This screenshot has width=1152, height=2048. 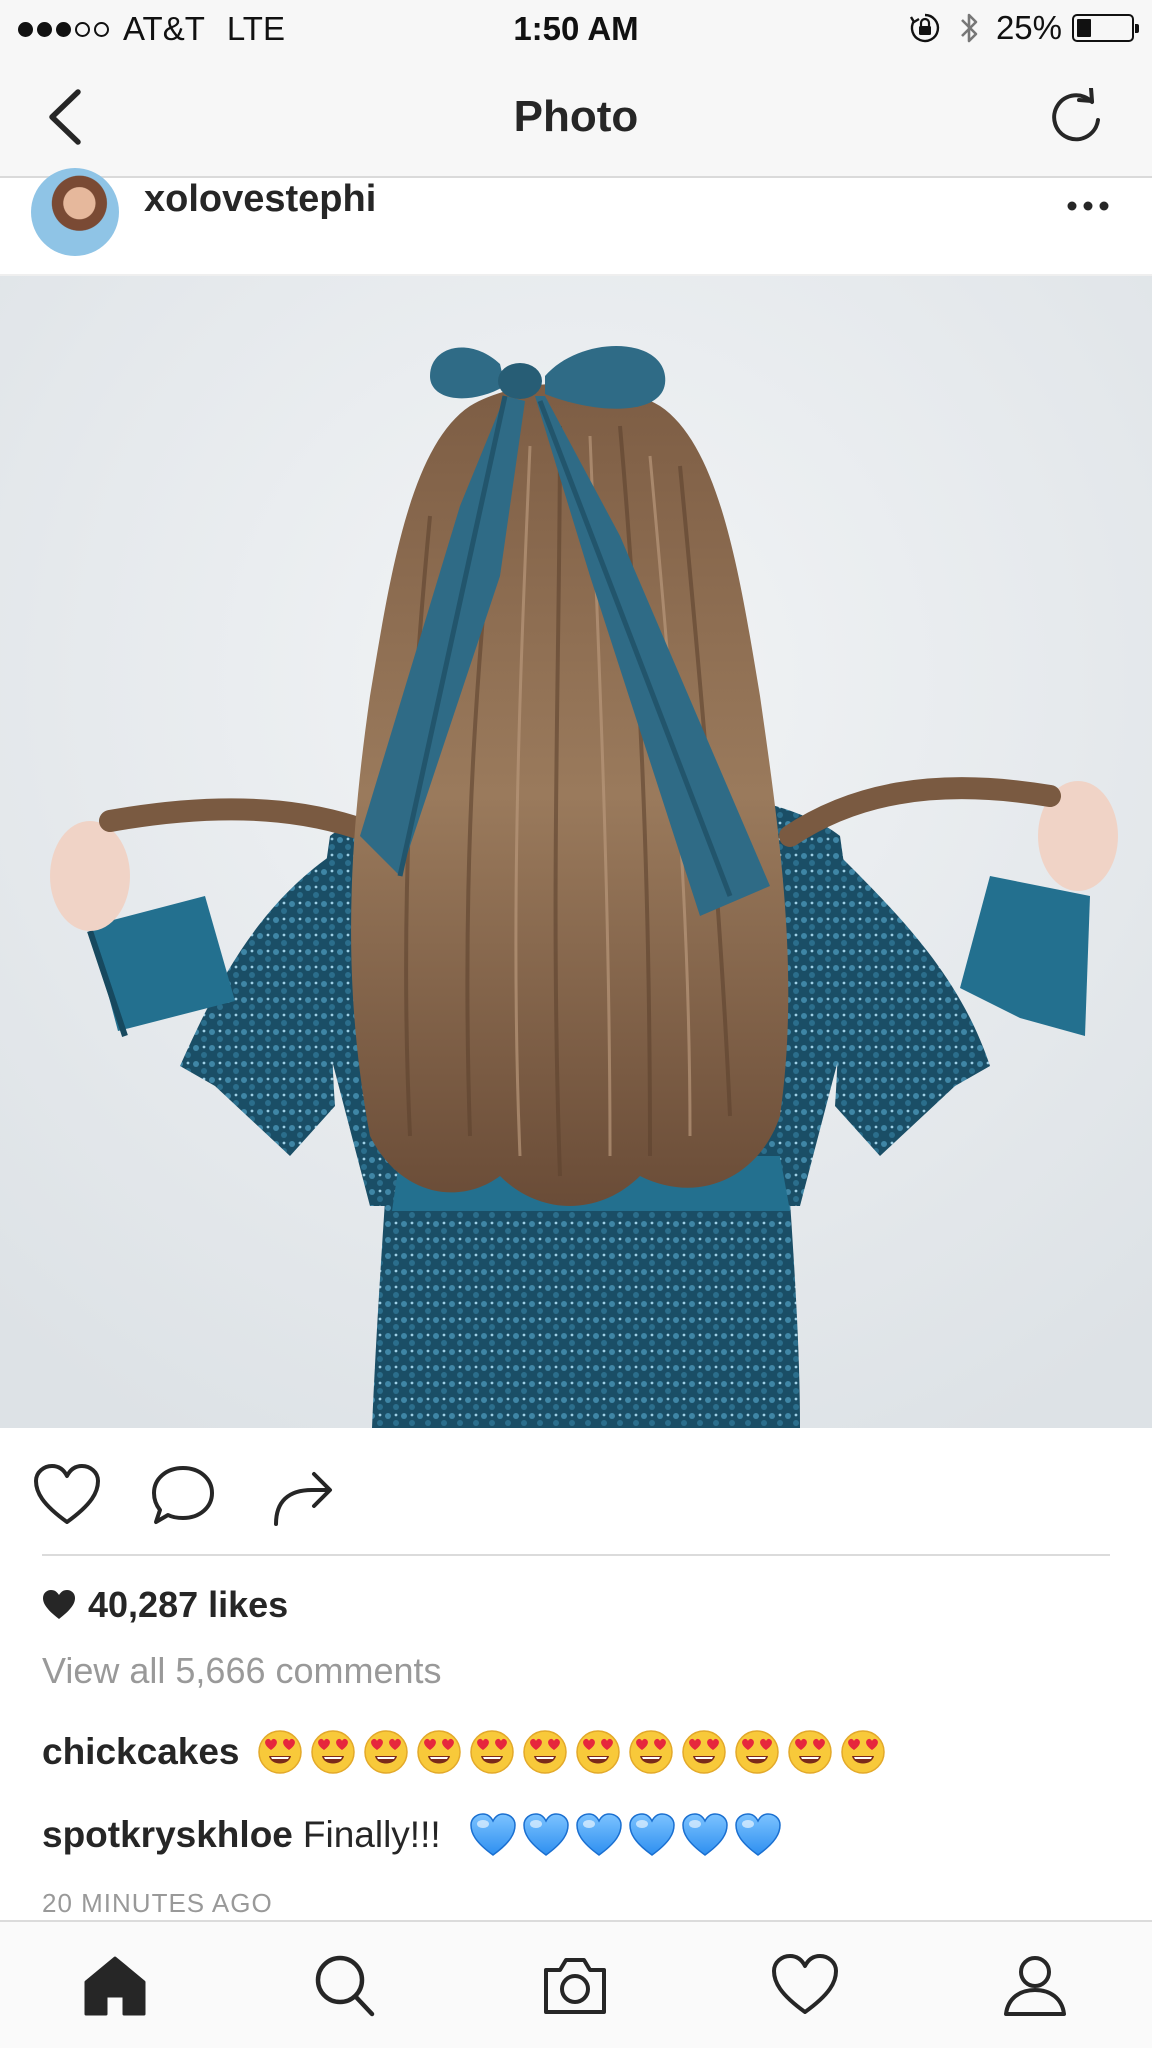 I want to click on page-title: Photo, so click(x=576, y=116).